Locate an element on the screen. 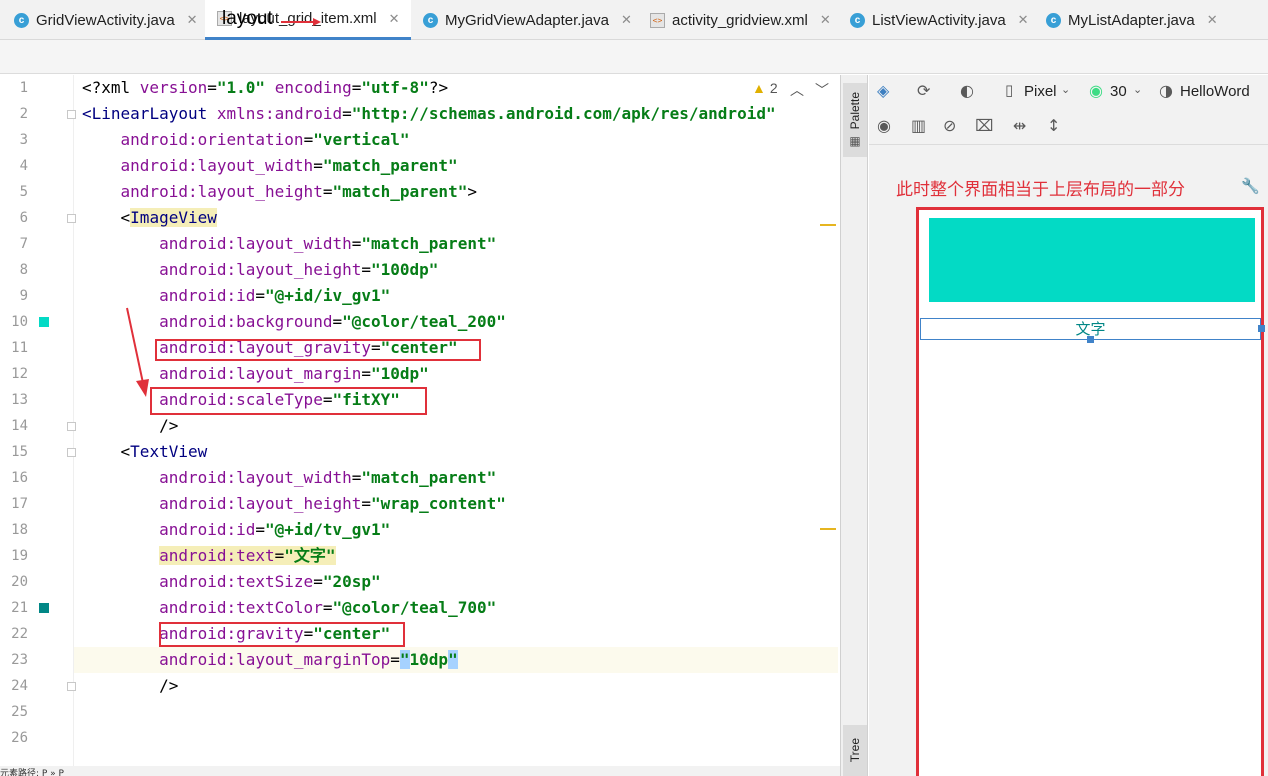  line-number: 18 is located at coordinates (19, 530).